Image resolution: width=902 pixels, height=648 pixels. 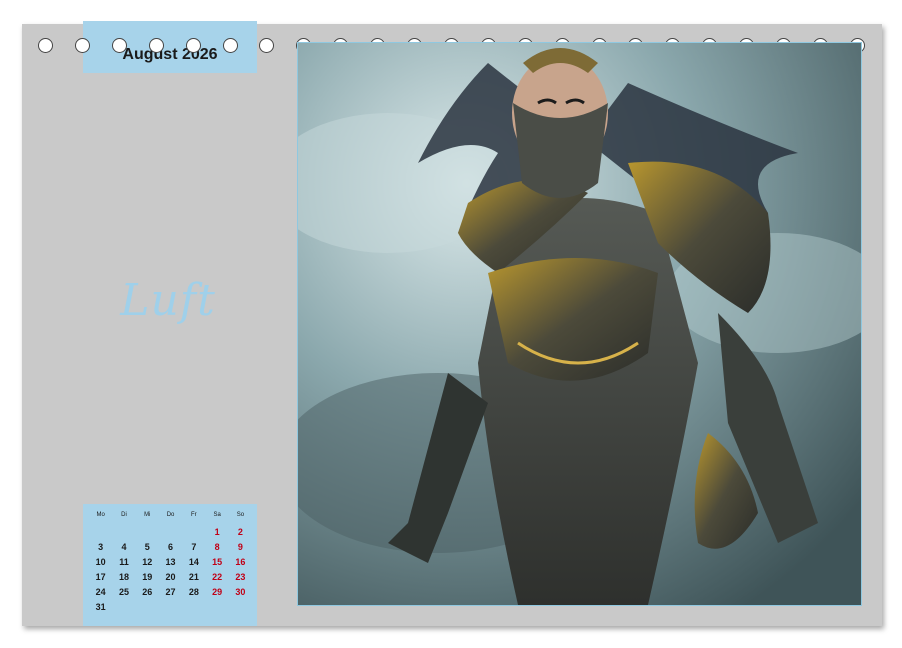 What do you see at coordinates (194, 546) in the screenshot?
I see `day-cell: 7` at bounding box center [194, 546].